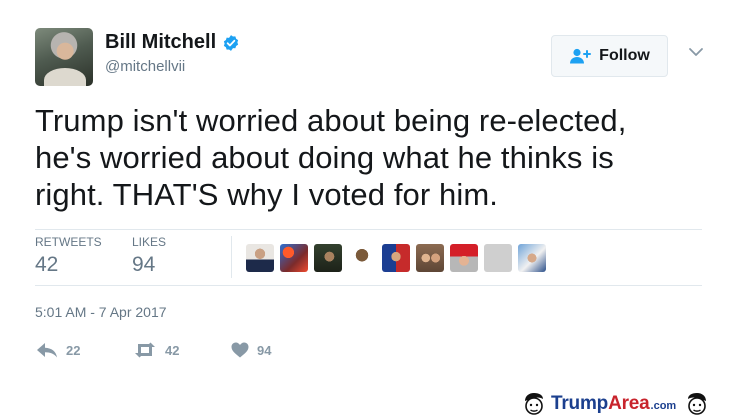  I want to click on verified-badge-icon, so click(231, 42).